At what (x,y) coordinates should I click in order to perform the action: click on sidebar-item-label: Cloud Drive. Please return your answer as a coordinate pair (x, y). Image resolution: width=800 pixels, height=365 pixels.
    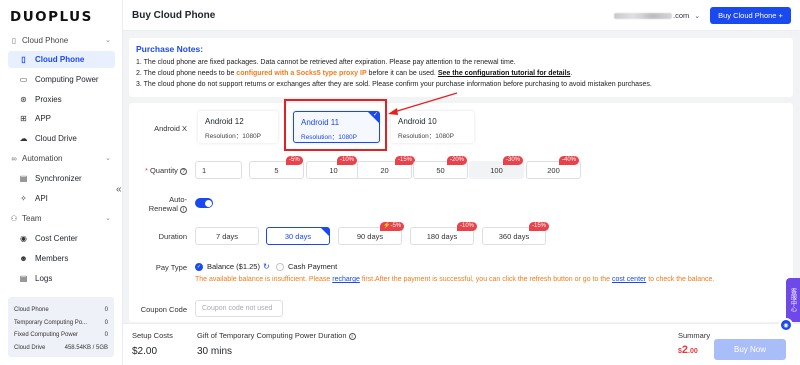
    Looking at the image, I should click on (56, 138).